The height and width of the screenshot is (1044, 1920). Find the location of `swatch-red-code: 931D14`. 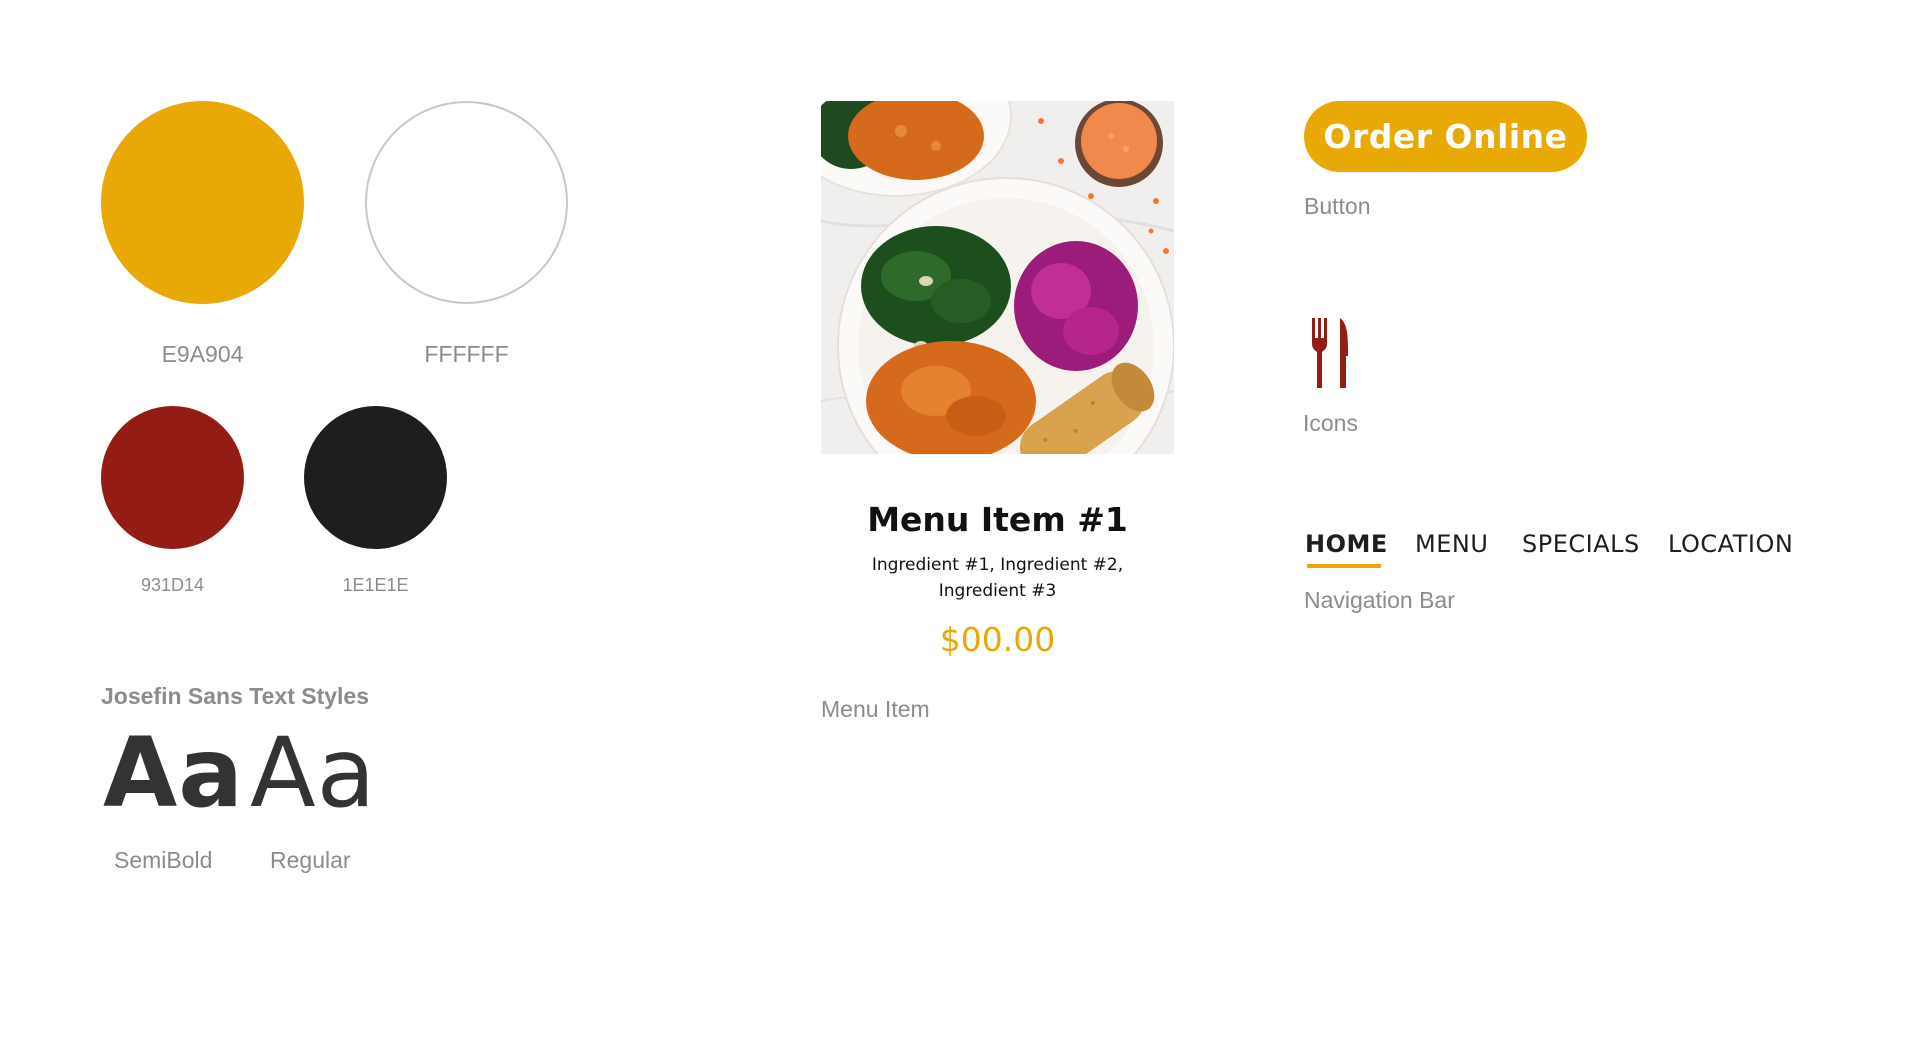

swatch-red-code: 931D14 is located at coordinates (172, 585).